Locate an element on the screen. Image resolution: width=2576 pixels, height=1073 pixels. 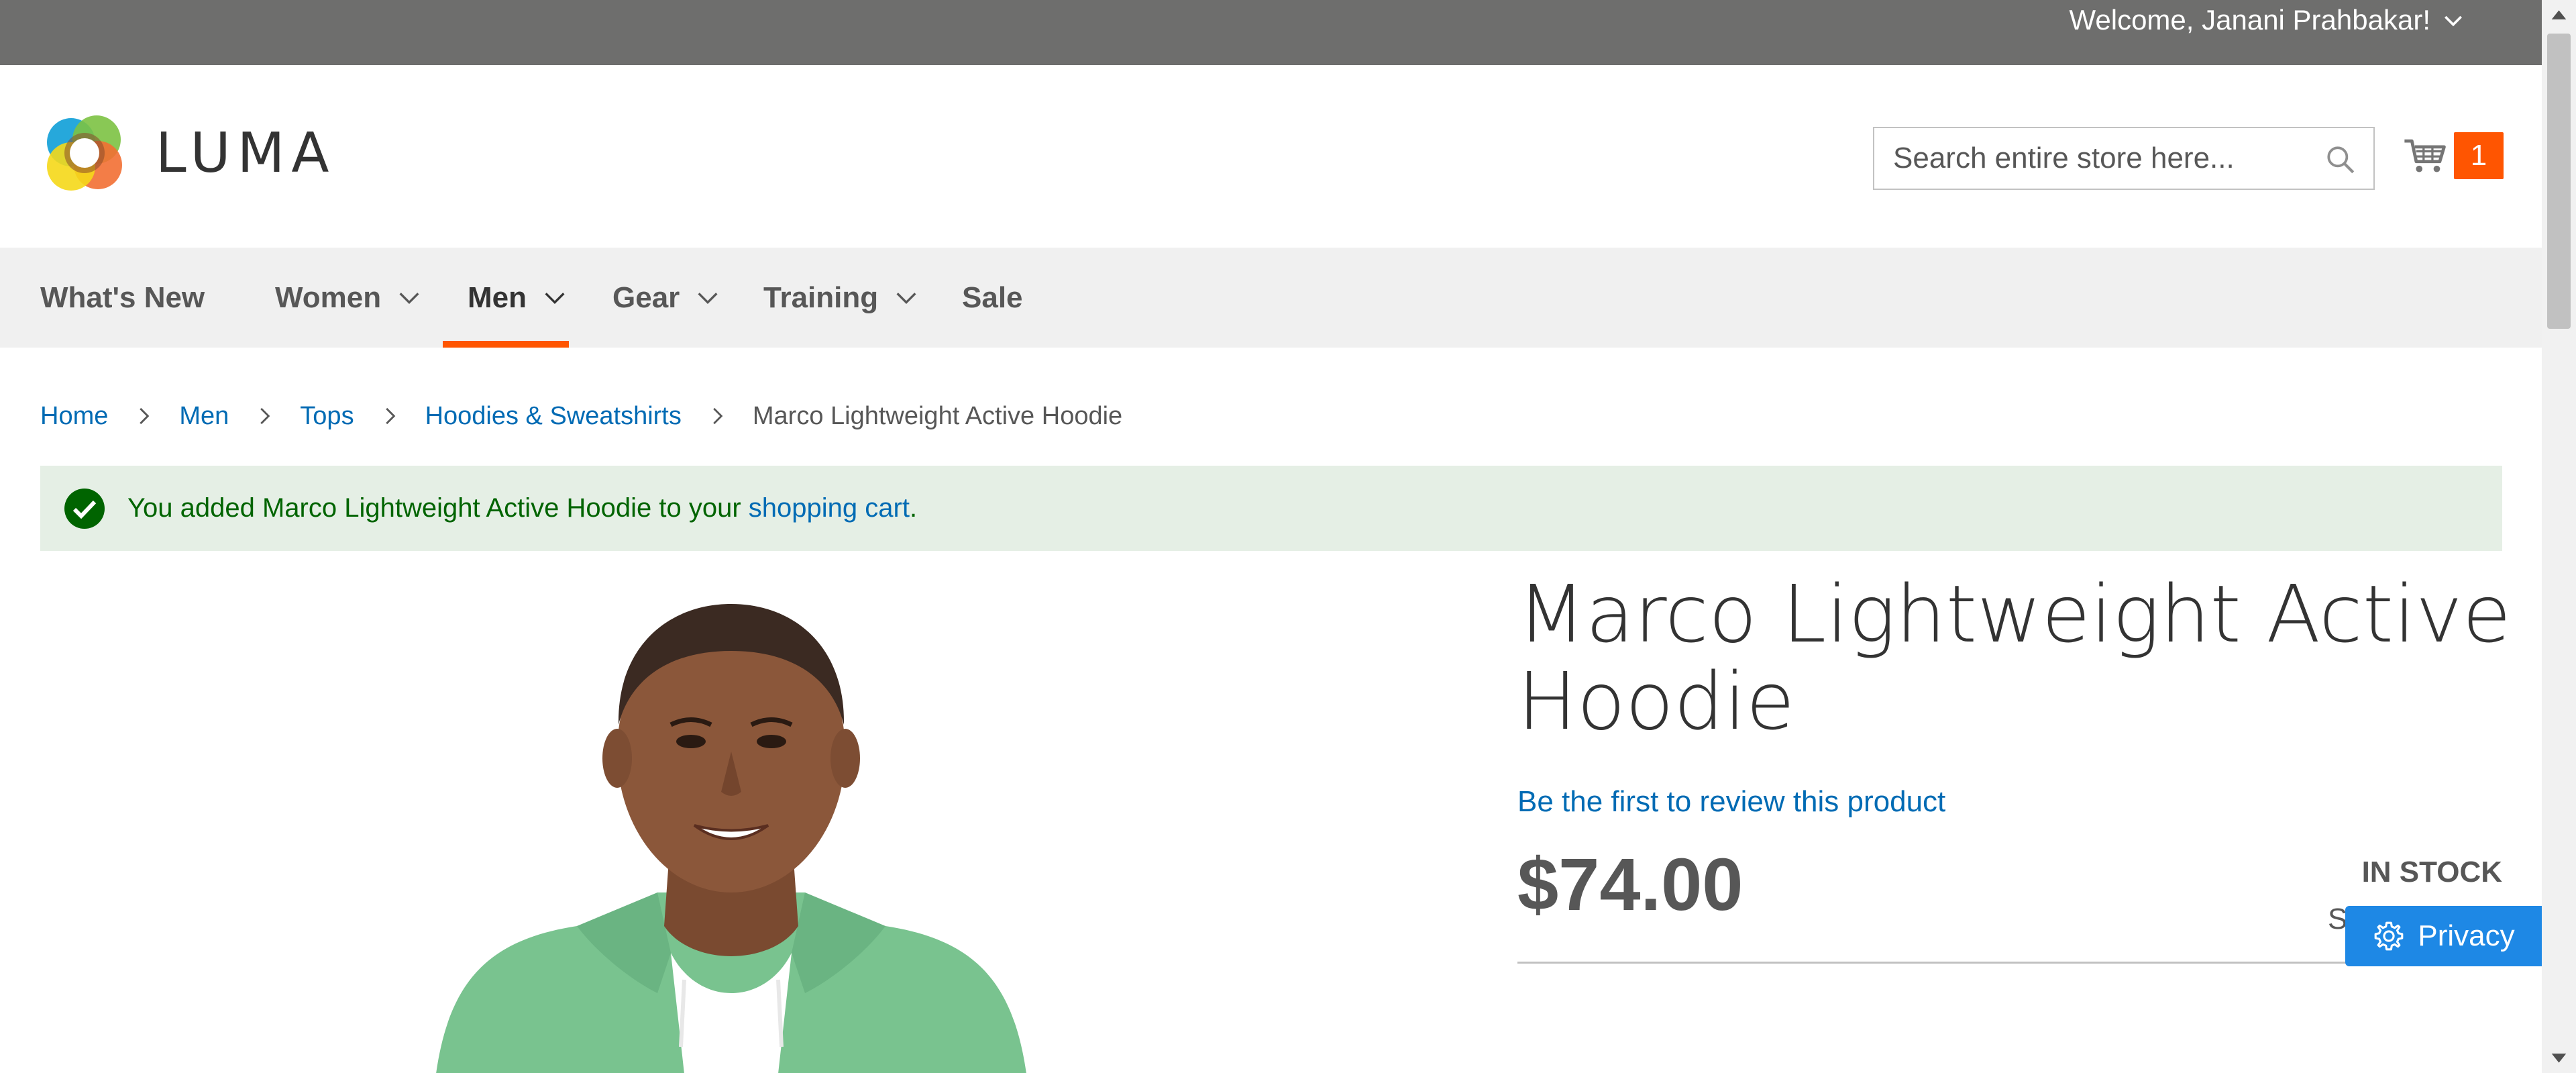
welcome-text: Welcome, Janani Prahbakar! is located at coordinates (2250, 20).